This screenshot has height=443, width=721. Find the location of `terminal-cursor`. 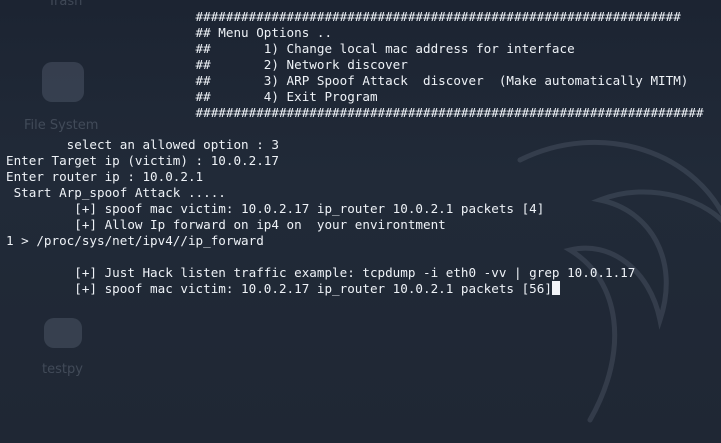

terminal-cursor is located at coordinates (555, 288).